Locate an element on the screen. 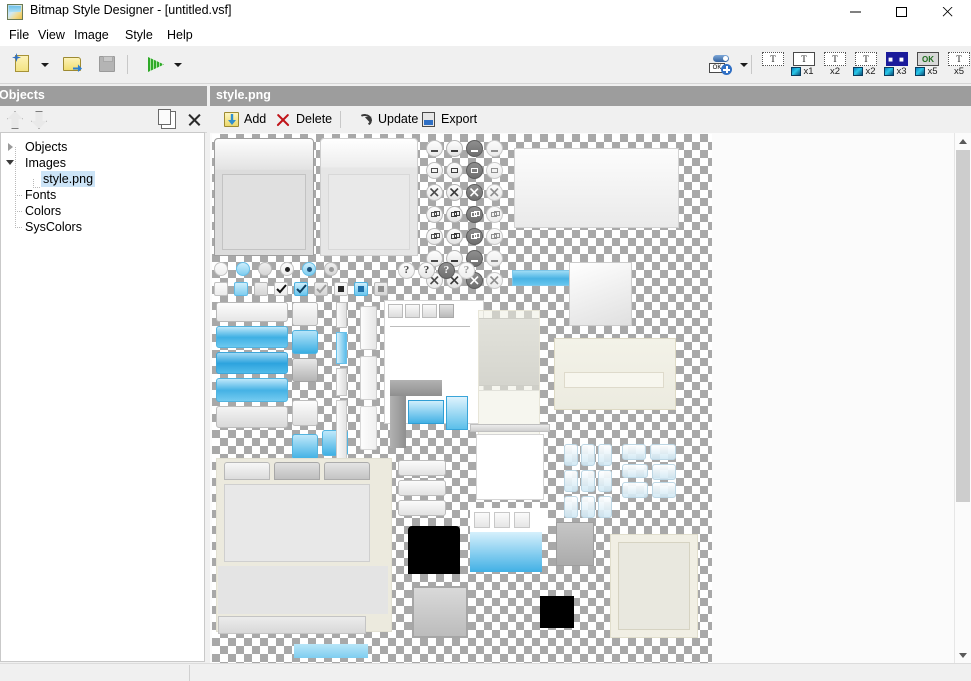  zoom-x3-button: ■ ■ x3 is located at coordinates (897, 65).